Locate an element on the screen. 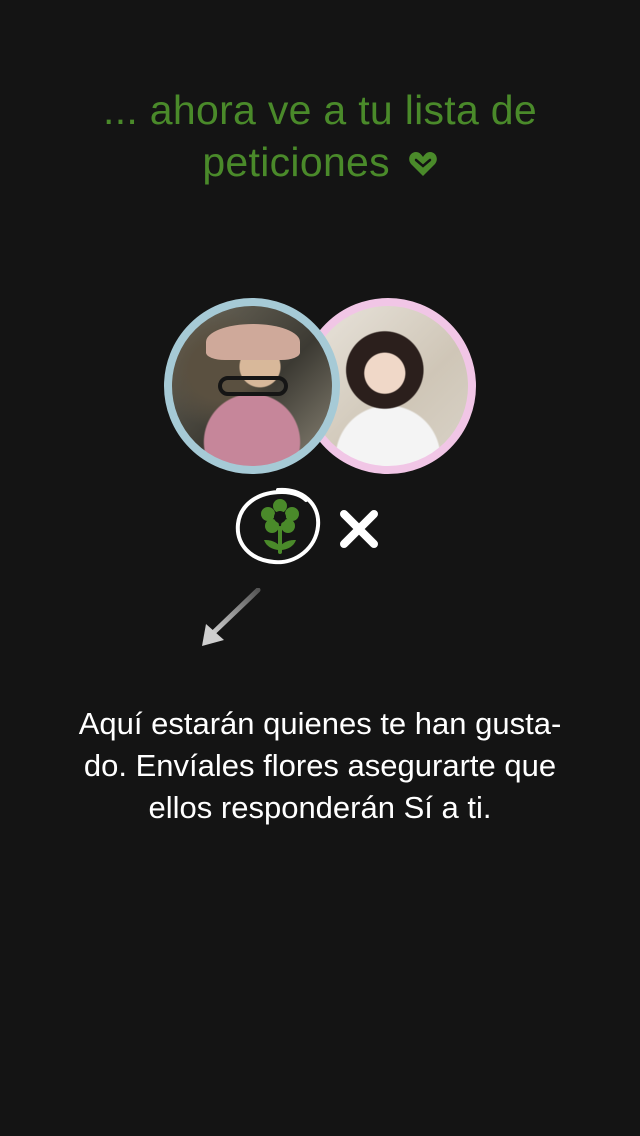 This screenshot has height=1136, width=640. avatar-male is located at coordinates (252, 386).